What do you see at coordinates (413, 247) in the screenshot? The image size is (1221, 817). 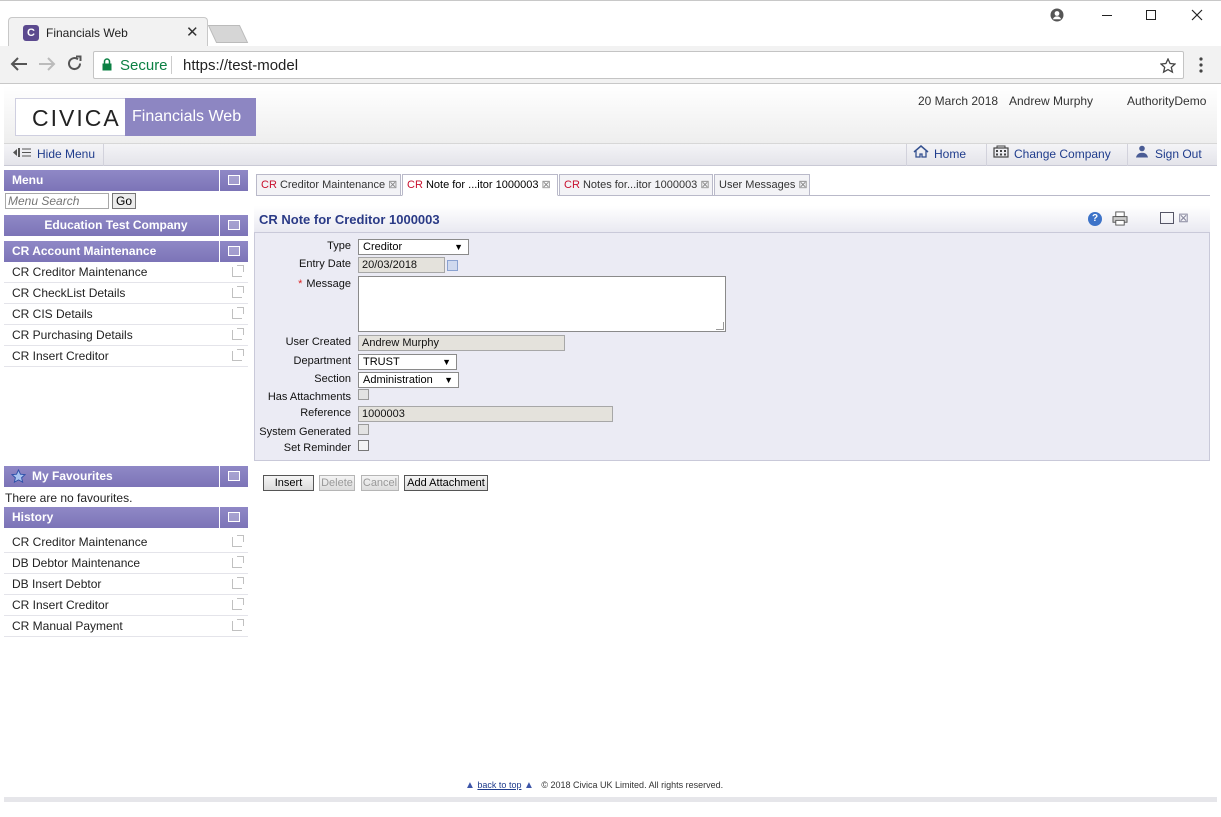 I see `type-select: Creditor ▼` at bounding box center [413, 247].